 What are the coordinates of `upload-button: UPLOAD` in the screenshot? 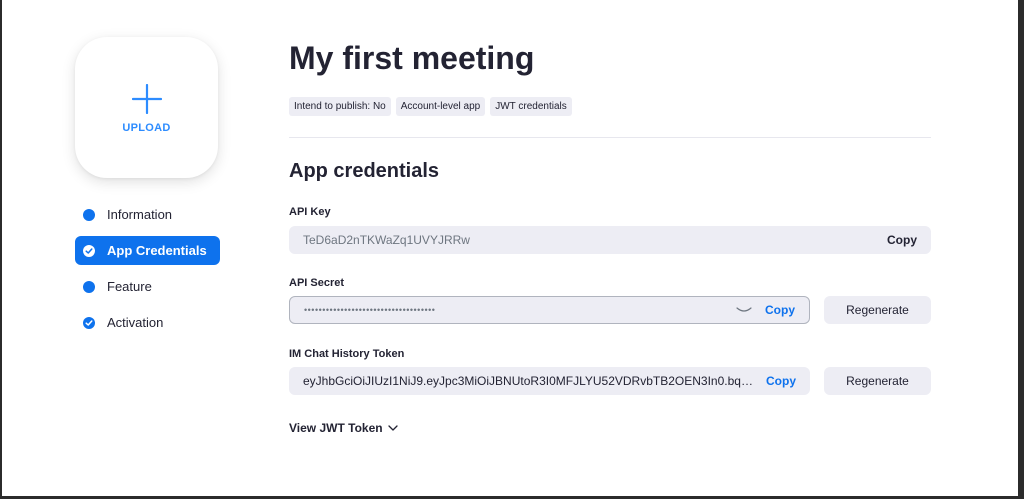 It's located at (146, 107).